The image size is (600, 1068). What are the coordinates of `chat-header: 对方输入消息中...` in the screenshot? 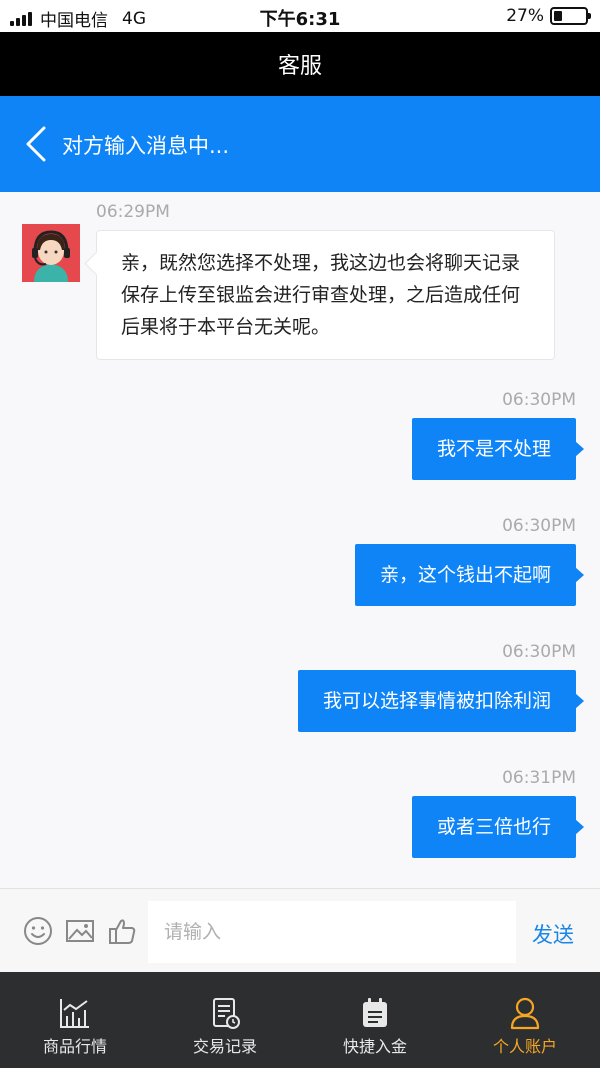 It's located at (300, 144).